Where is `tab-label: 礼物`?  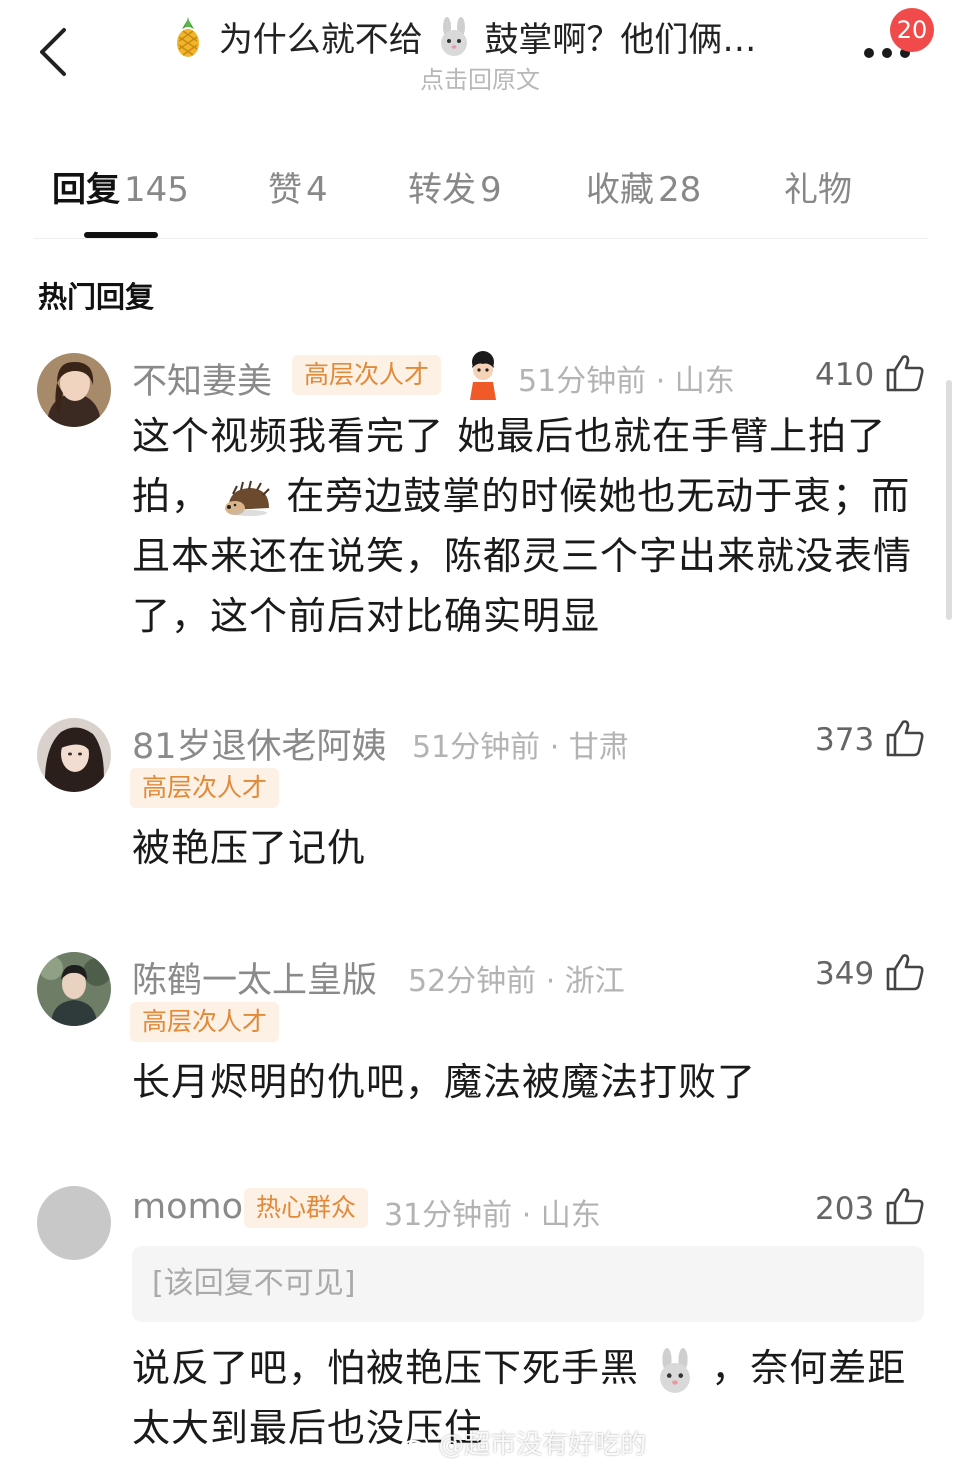 tab-label: 礼物 is located at coordinates (818, 190).